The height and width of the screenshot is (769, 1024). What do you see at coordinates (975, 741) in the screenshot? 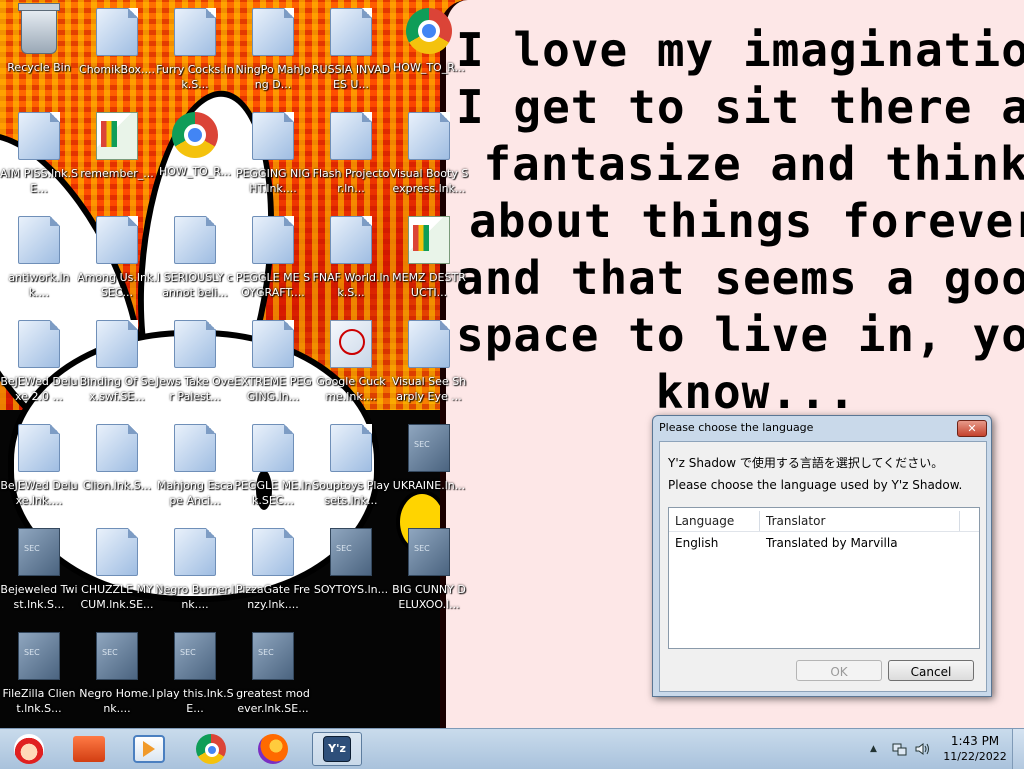
I see `clock-time: 1:43 PM` at bounding box center [975, 741].